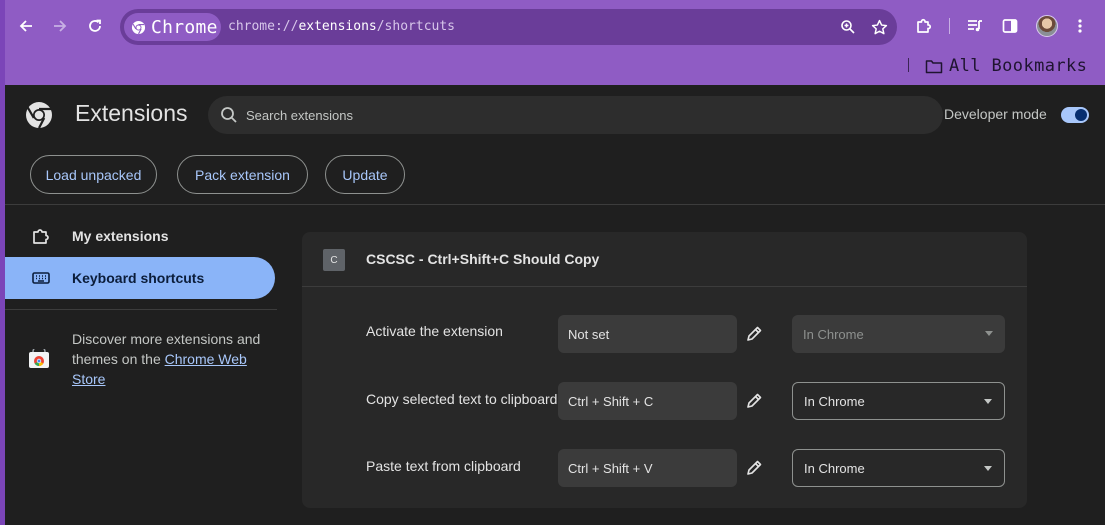 The height and width of the screenshot is (525, 1105). Describe the element at coordinates (664, 259) in the screenshot. I see `card-header: C CSCSC - Ctrl+Shift+C Should Copy` at that location.